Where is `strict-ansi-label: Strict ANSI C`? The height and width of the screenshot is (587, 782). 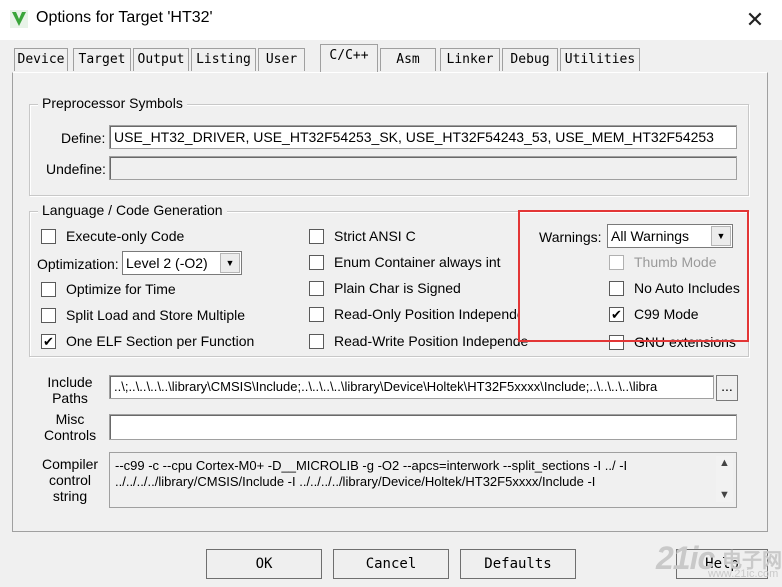 strict-ansi-label: Strict ANSI C is located at coordinates (375, 236).